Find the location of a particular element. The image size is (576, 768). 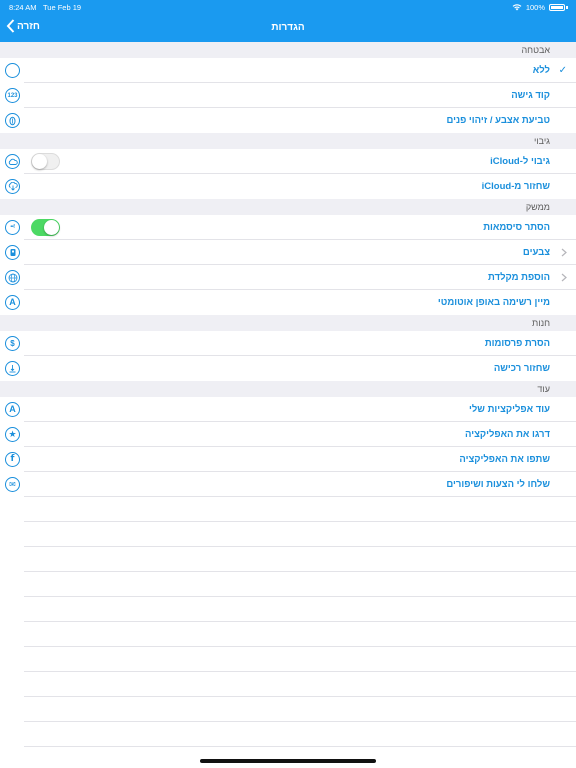

option-none-label: ללא is located at coordinates (541, 70).